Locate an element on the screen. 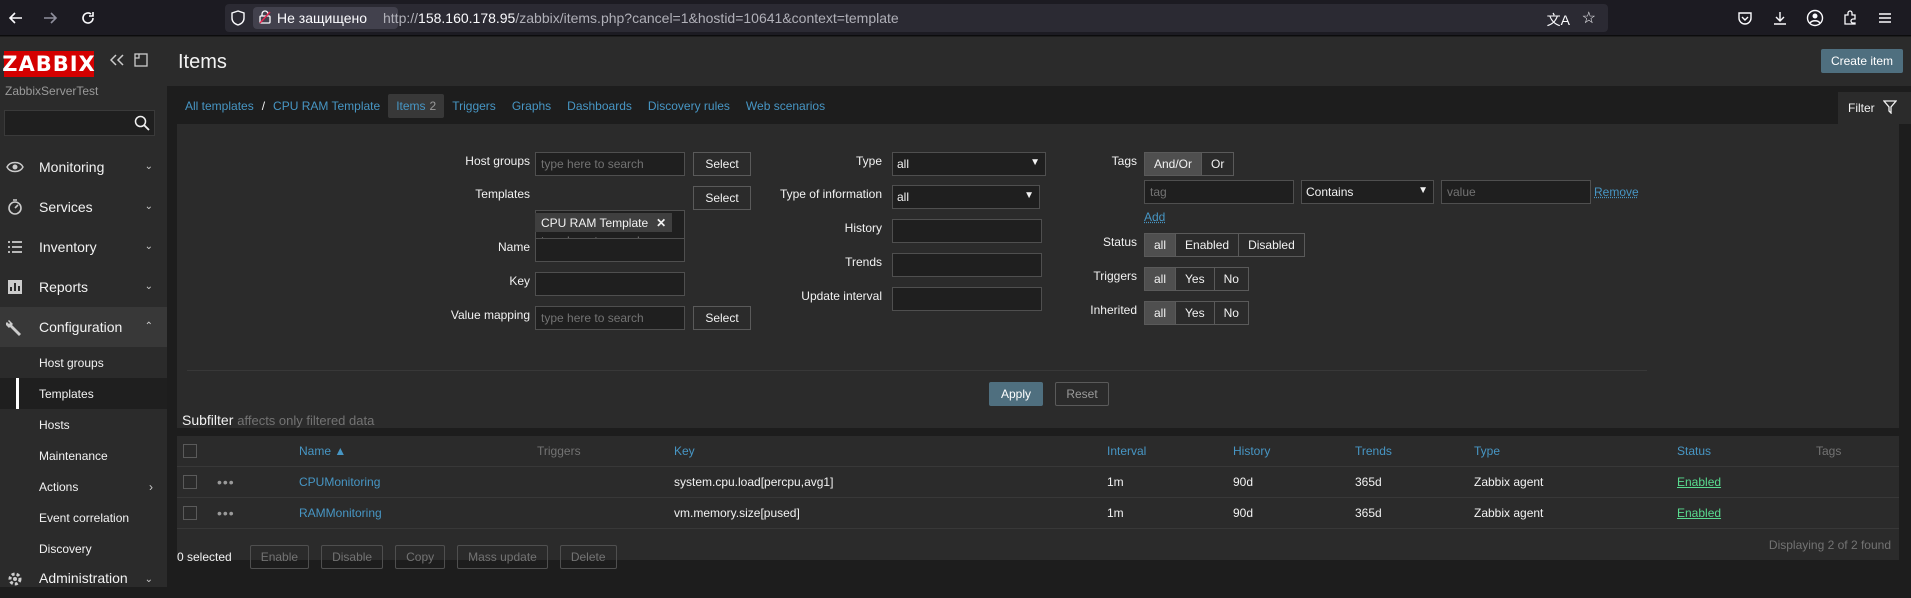 The image size is (1911, 598). chart-icon is located at coordinates (15, 287).